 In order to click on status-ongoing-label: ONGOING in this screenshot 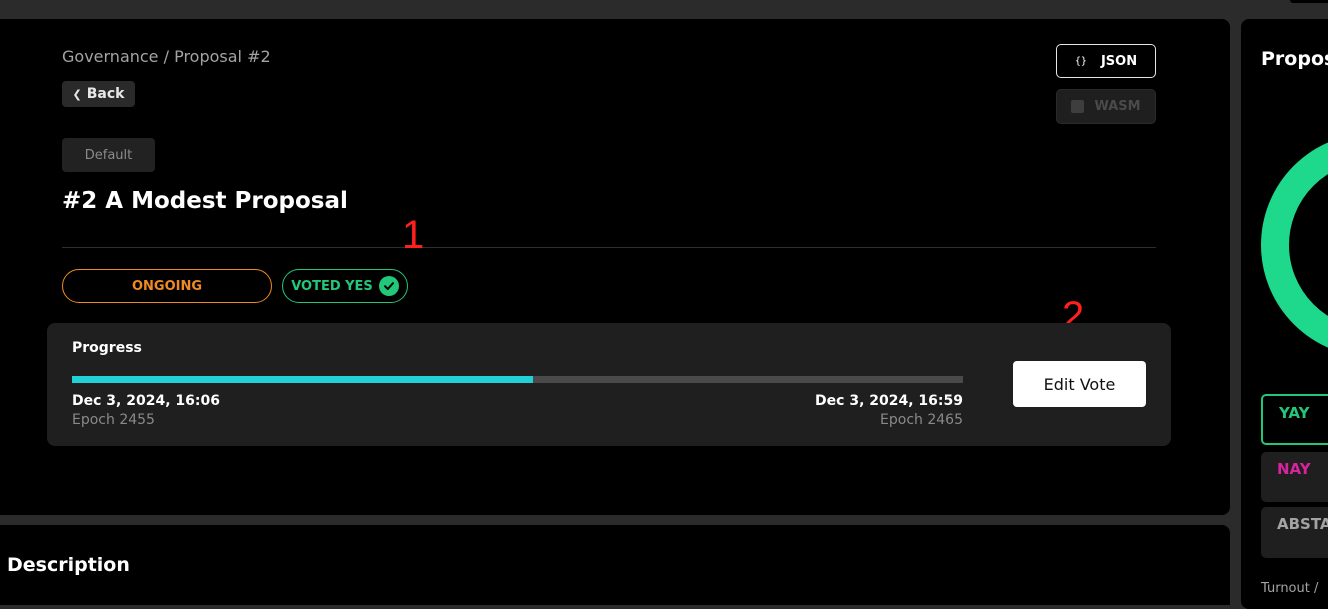, I will do `click(167, 286)`.